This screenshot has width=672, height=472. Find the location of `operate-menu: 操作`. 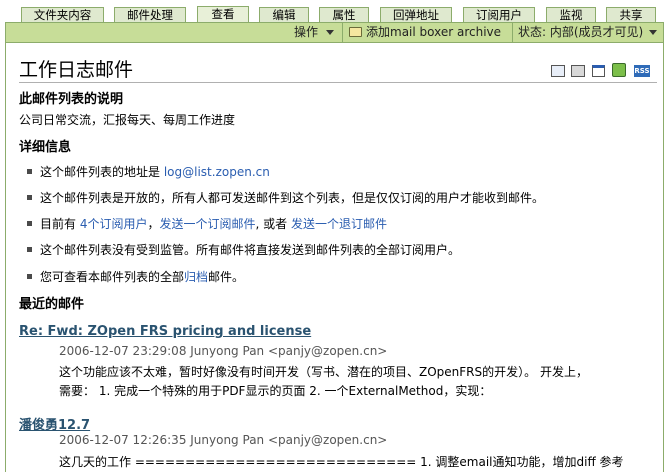

operate-menu: 操作 is located at coordinates (314, 32).